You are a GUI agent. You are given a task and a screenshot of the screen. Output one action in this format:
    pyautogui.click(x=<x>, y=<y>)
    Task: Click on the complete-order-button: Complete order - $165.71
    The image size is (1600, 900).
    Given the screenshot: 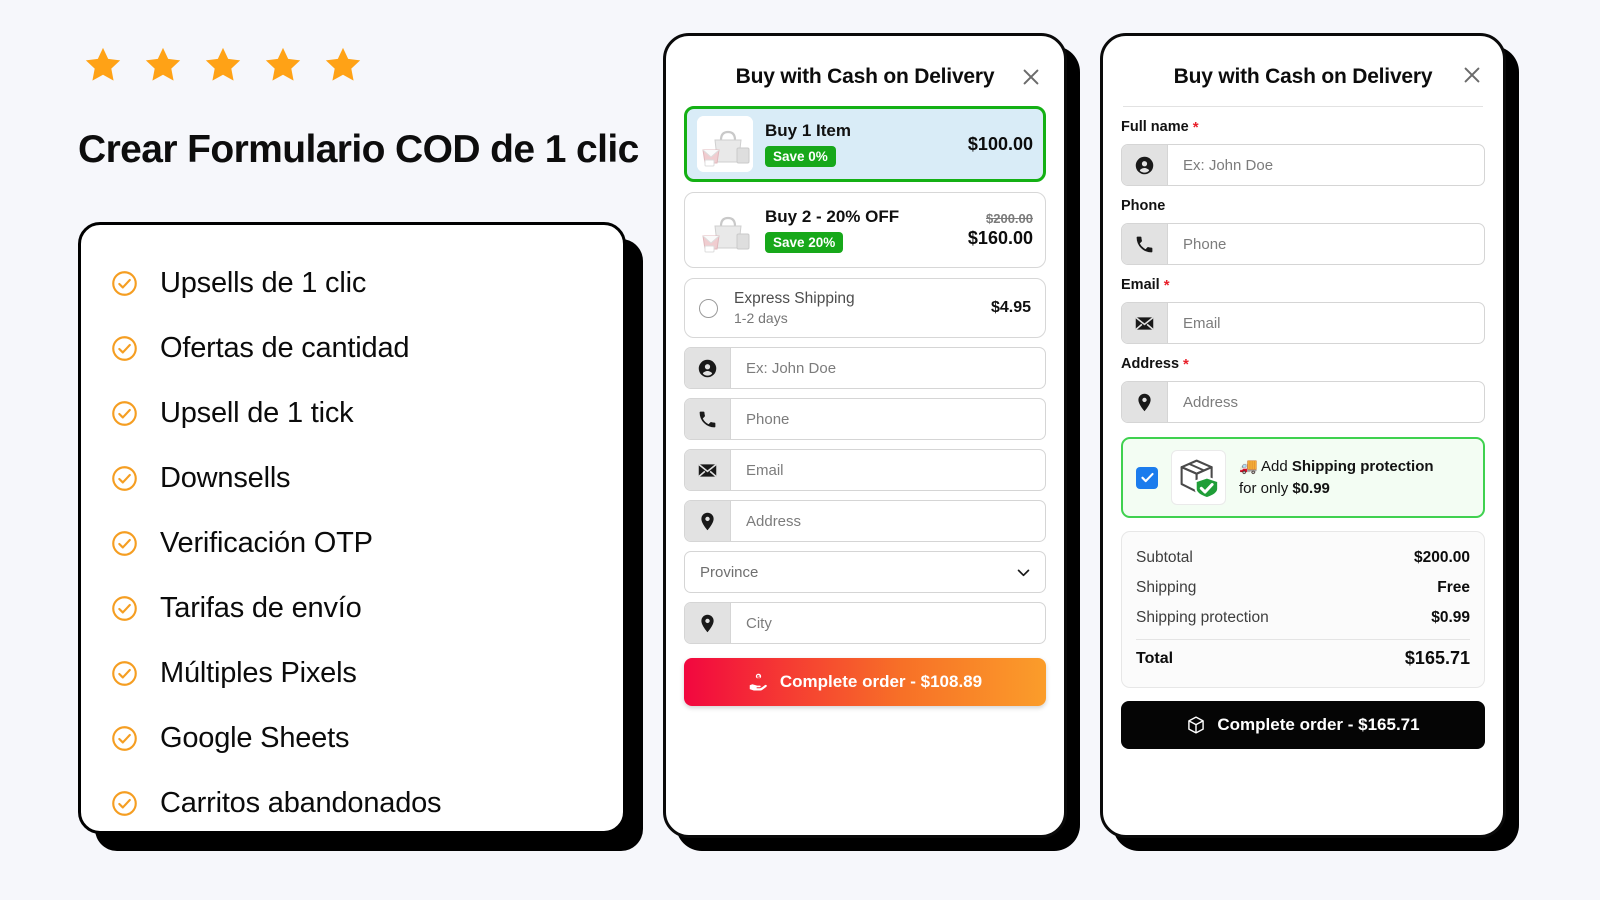 What is the action you would take?
    pyautogui.click(x=1303, y=725)
    